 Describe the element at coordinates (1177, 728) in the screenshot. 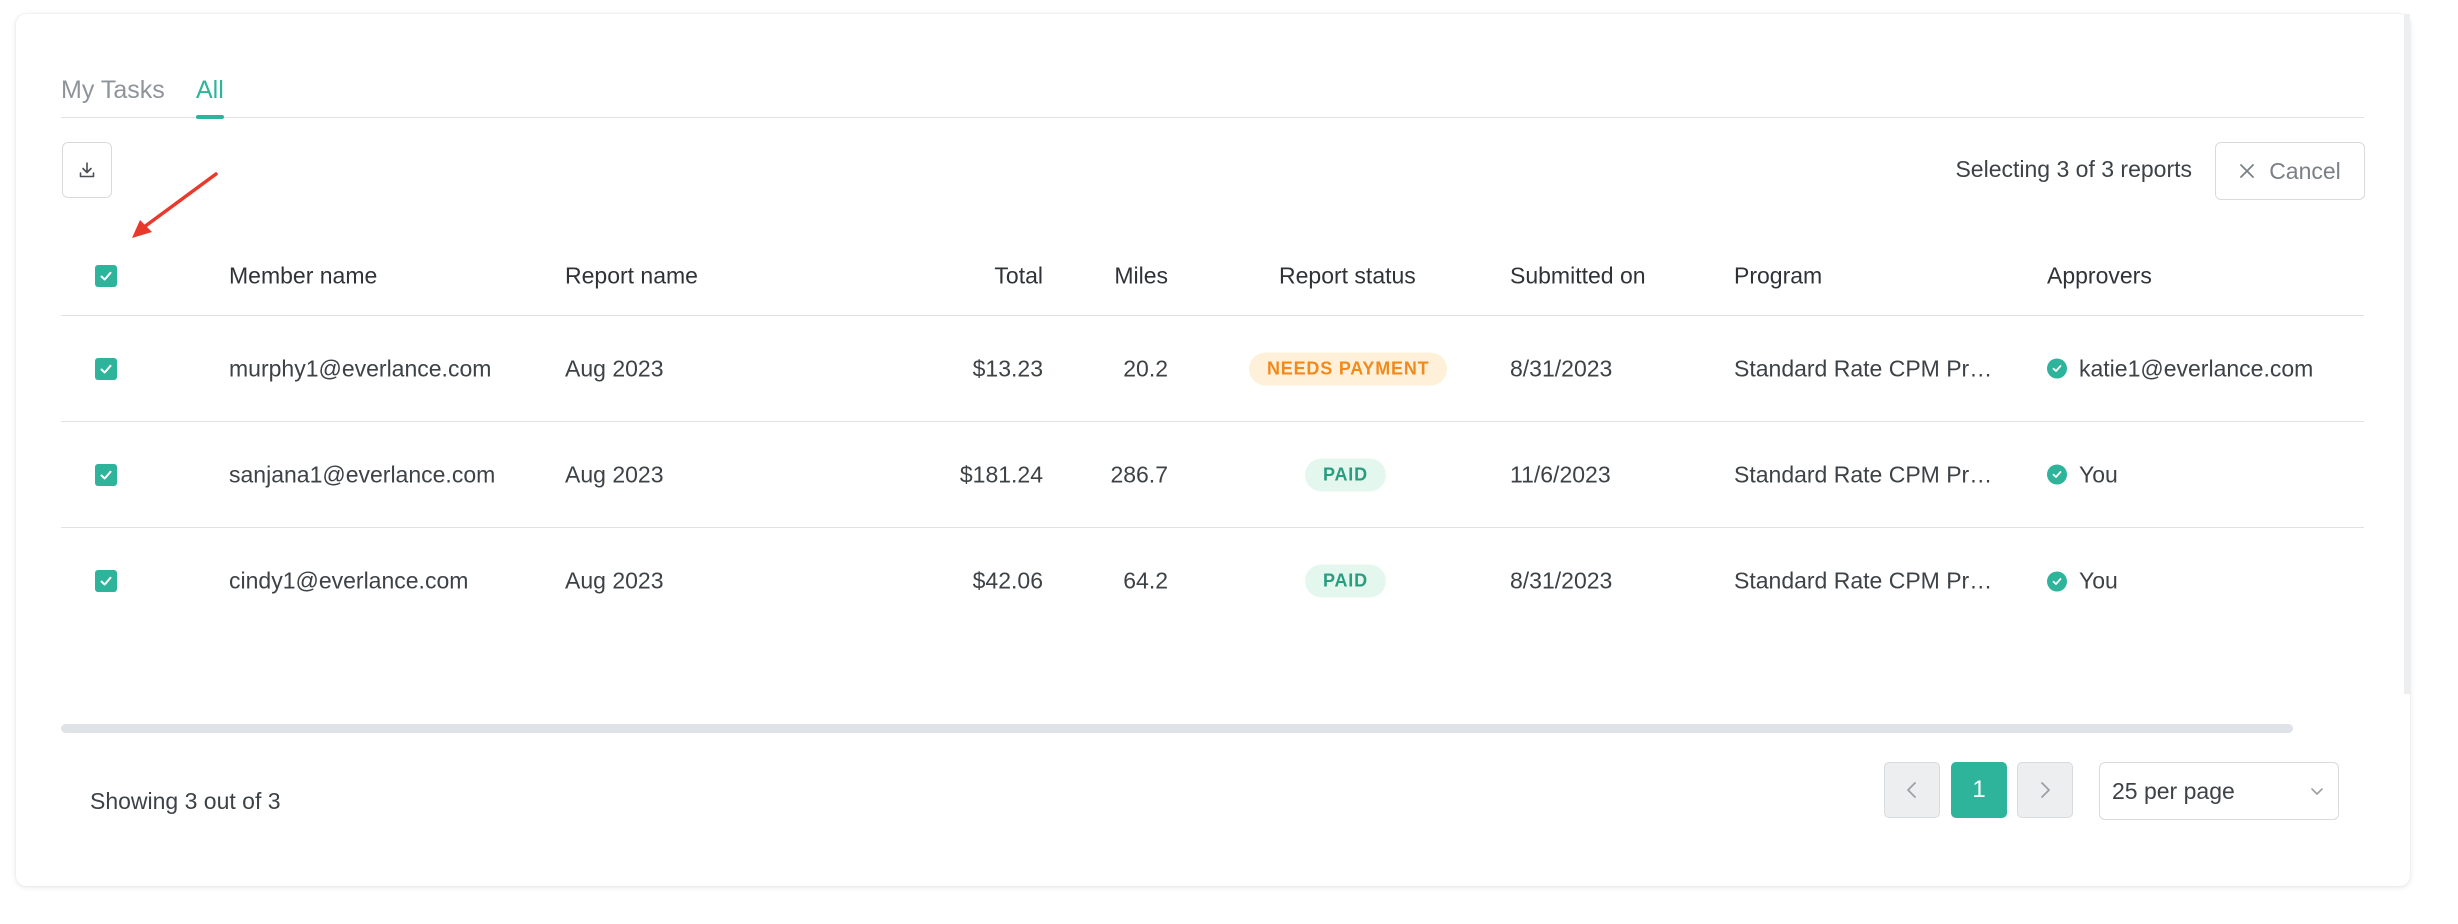

I see `horizontal-scrollbar` at that location.